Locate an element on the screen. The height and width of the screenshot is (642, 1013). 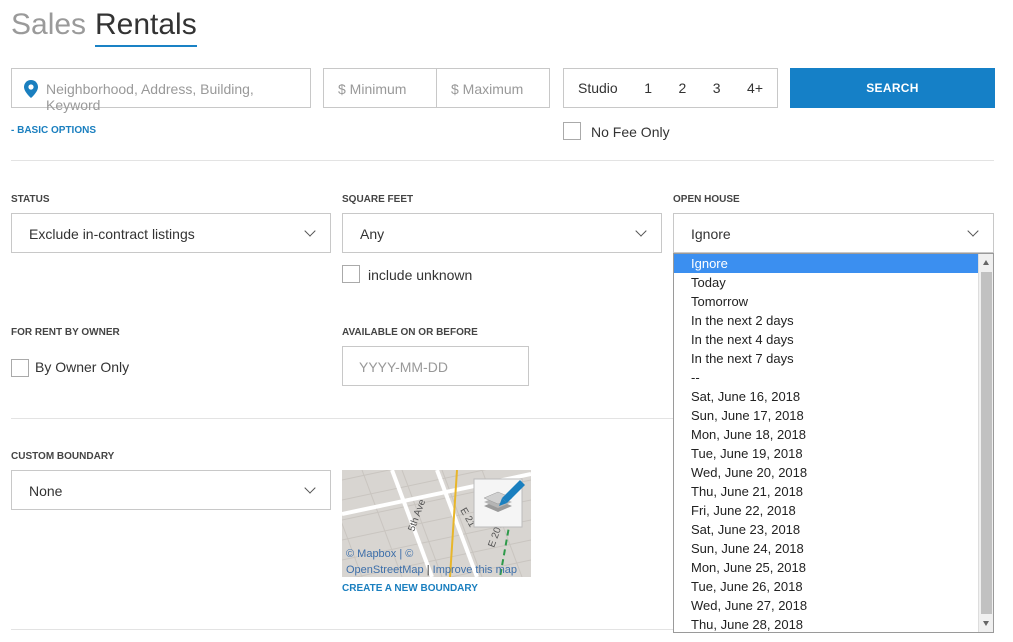
beds-4plus: 4+ is located at coordinates (755, 88).